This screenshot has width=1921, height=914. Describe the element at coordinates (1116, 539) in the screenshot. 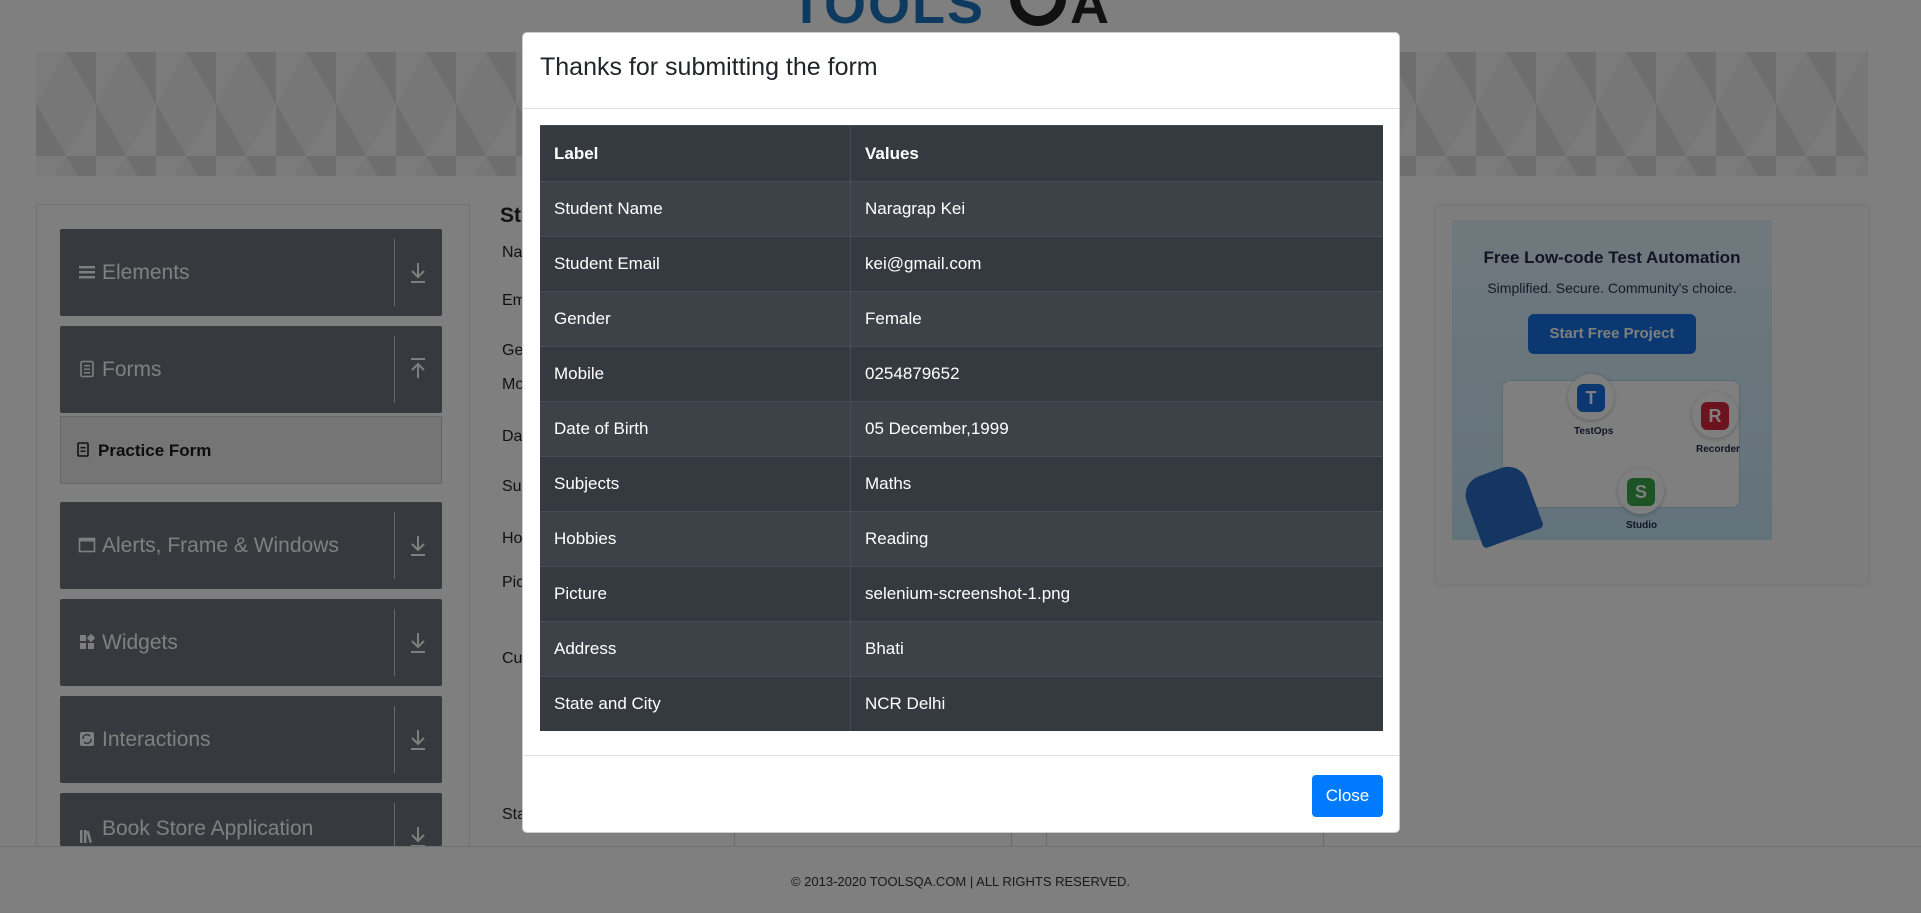

I see `row-value: Reading` at that location.